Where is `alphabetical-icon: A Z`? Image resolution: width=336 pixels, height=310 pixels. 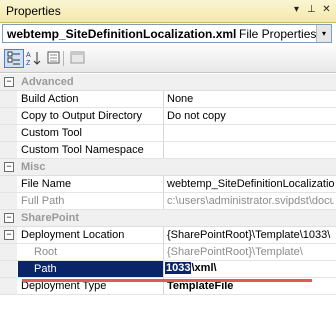
alphabetical-icon: A Z is located at coordinates (33, 59).